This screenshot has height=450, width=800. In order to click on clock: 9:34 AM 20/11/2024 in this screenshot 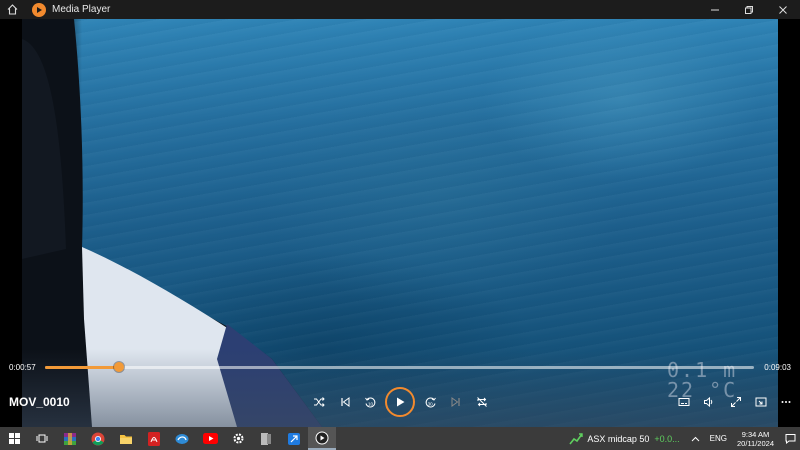, I will do `click(755, 439)`.